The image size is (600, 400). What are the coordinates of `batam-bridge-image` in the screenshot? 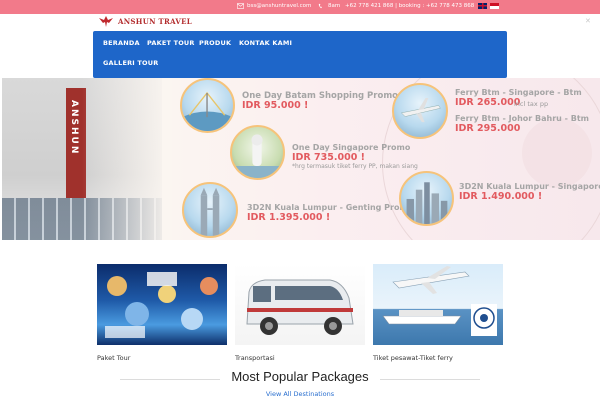 It's located at (207, 105).